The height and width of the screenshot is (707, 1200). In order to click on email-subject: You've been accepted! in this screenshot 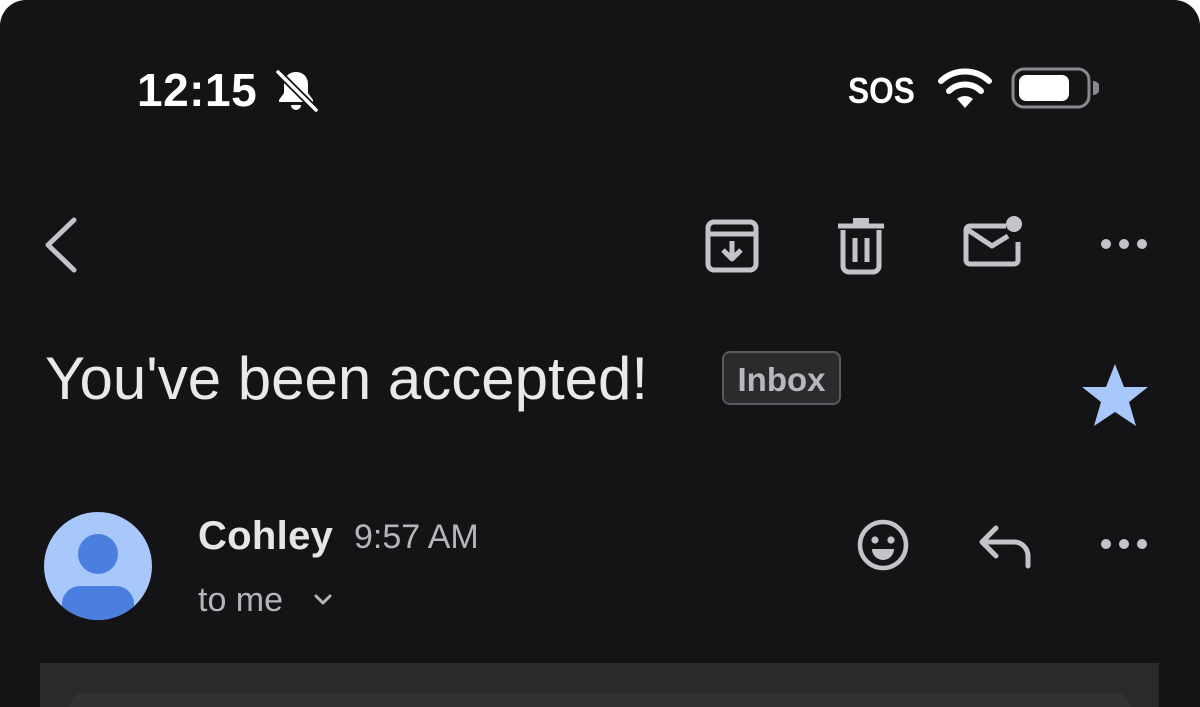, I will do `click(347, 378)`.